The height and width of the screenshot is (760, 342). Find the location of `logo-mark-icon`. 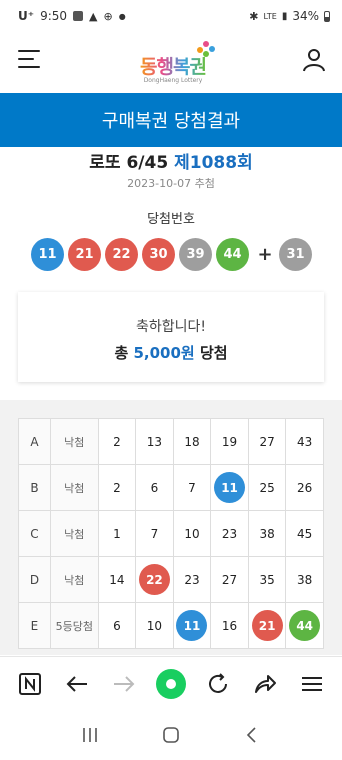

logo-mark-icon is located at coordinates (206, 49).